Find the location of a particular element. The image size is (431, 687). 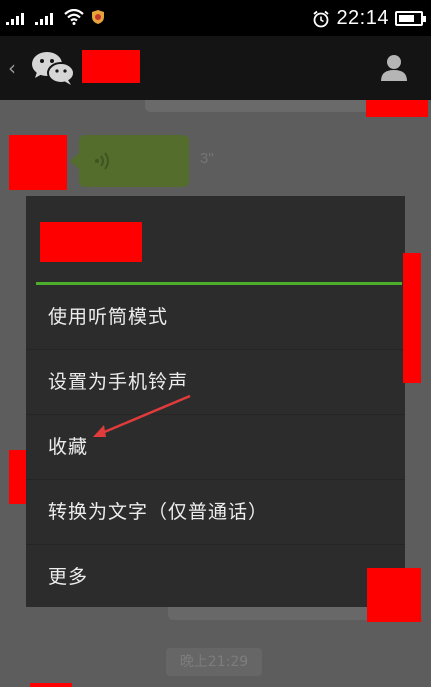

battery-level is located at coordinates (406, 18).